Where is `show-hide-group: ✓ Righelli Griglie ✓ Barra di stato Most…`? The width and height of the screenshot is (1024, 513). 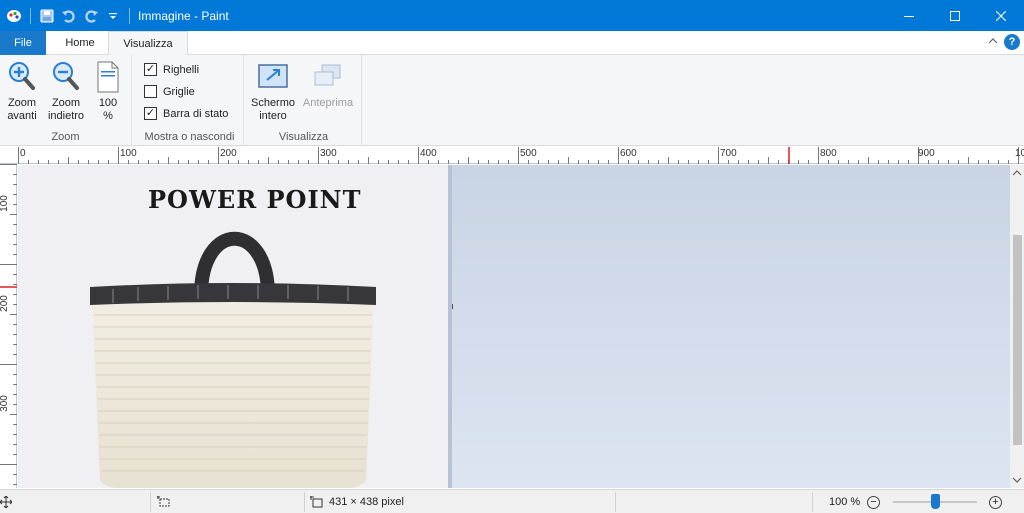
show-hide-group: ✓ Righelli Griglie ✓ Barra di stato Most… is located at coordinates (190, 100).